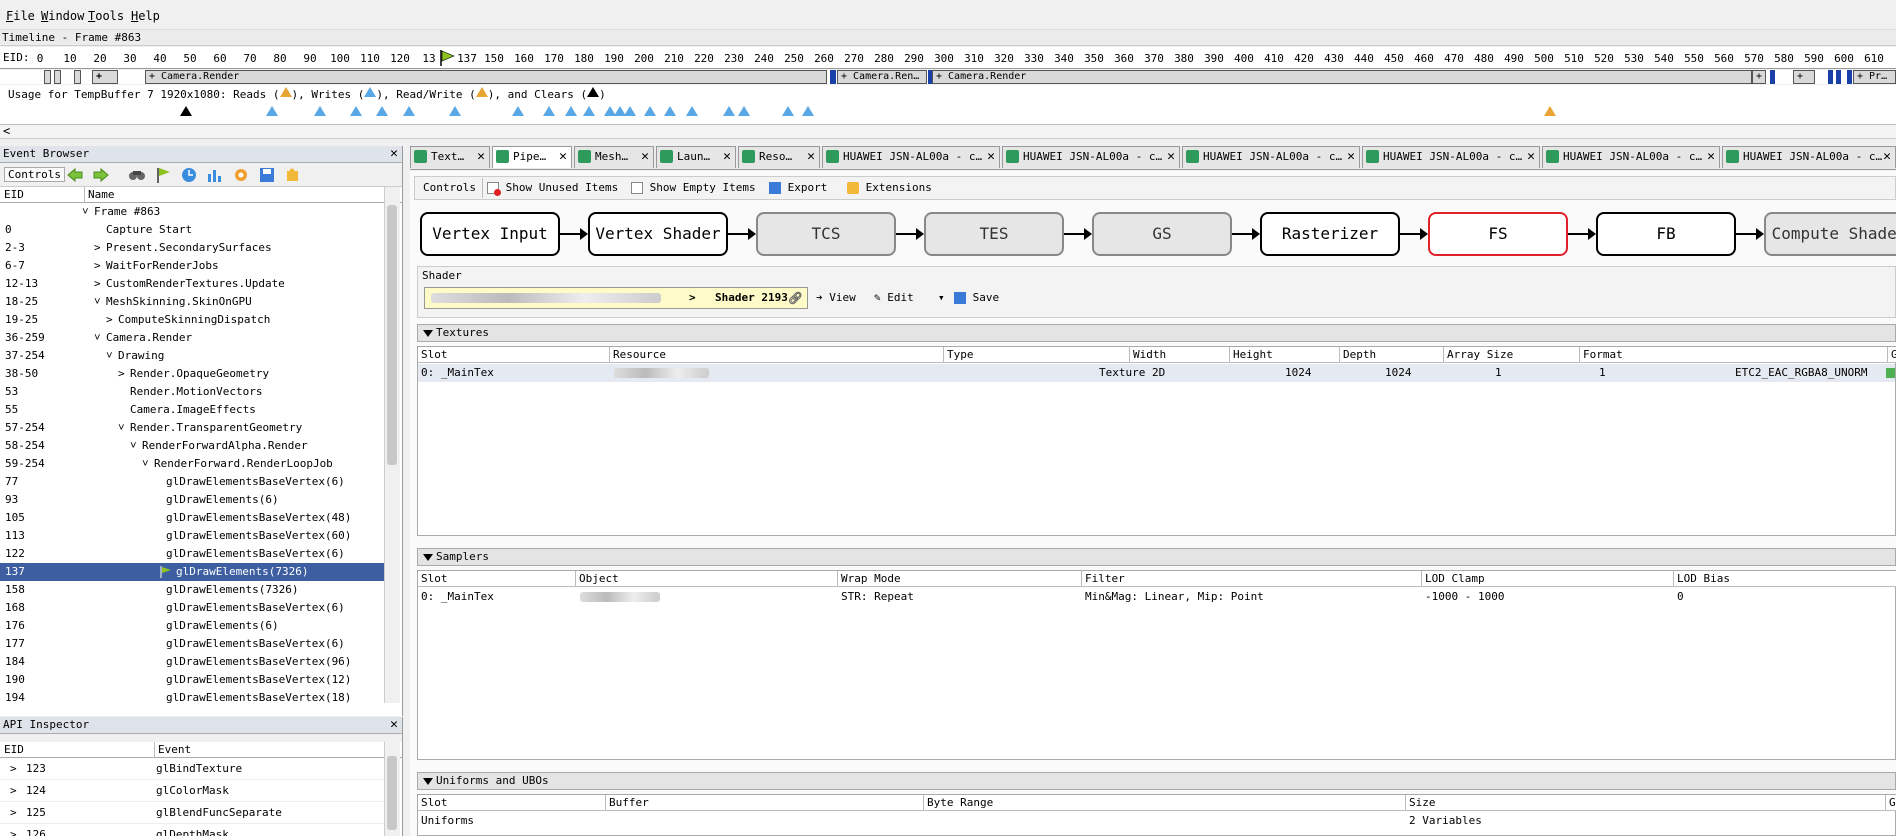 This screenshot has width=1896, height=836. I want to click on event-row: 53 Render.MotionVectors, so click(192, 392).